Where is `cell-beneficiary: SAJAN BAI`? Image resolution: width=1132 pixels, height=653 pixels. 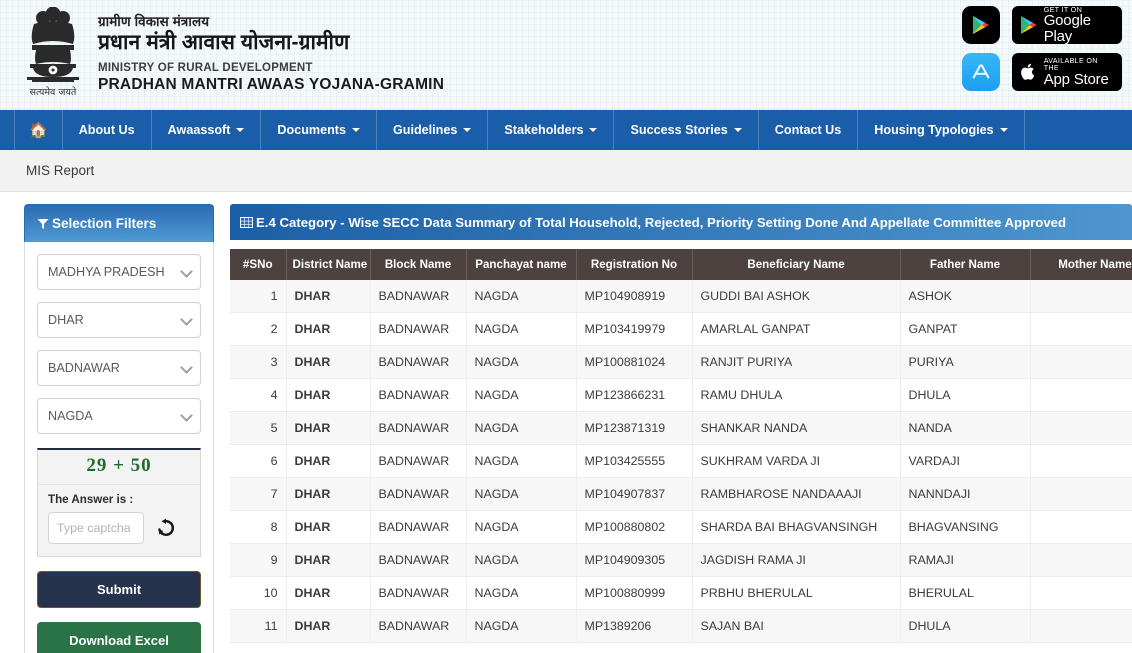 cell-beneficiary: SAJAN BAI is located at coordinates (796, 626).